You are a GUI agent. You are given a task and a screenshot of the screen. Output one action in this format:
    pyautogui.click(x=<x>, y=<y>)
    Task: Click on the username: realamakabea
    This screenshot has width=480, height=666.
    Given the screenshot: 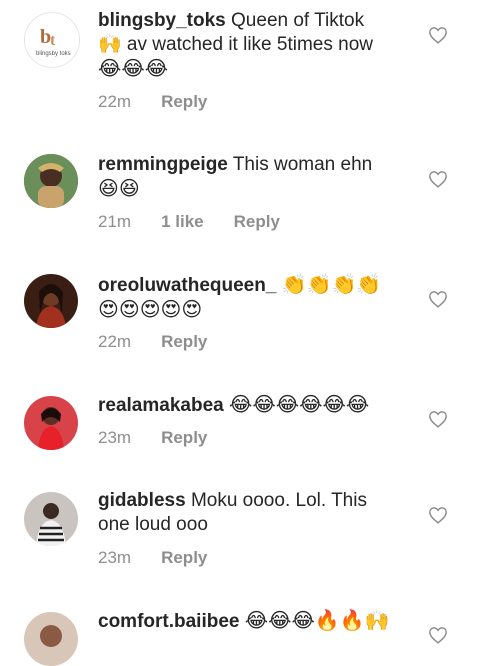 What is the action you would take?
    pyautogui.click(x=161, y=405)
    